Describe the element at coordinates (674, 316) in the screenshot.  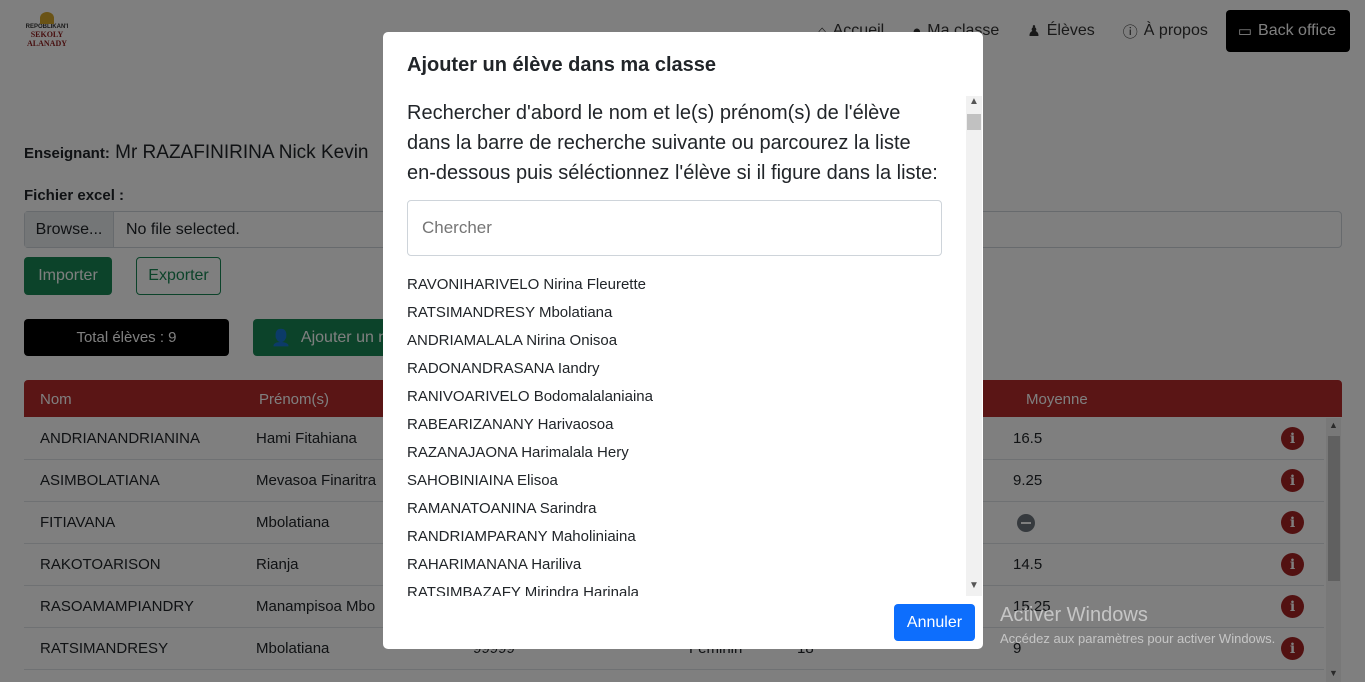
I see `student-item: RATSIMANDRESY Mbolatiana` at that location.